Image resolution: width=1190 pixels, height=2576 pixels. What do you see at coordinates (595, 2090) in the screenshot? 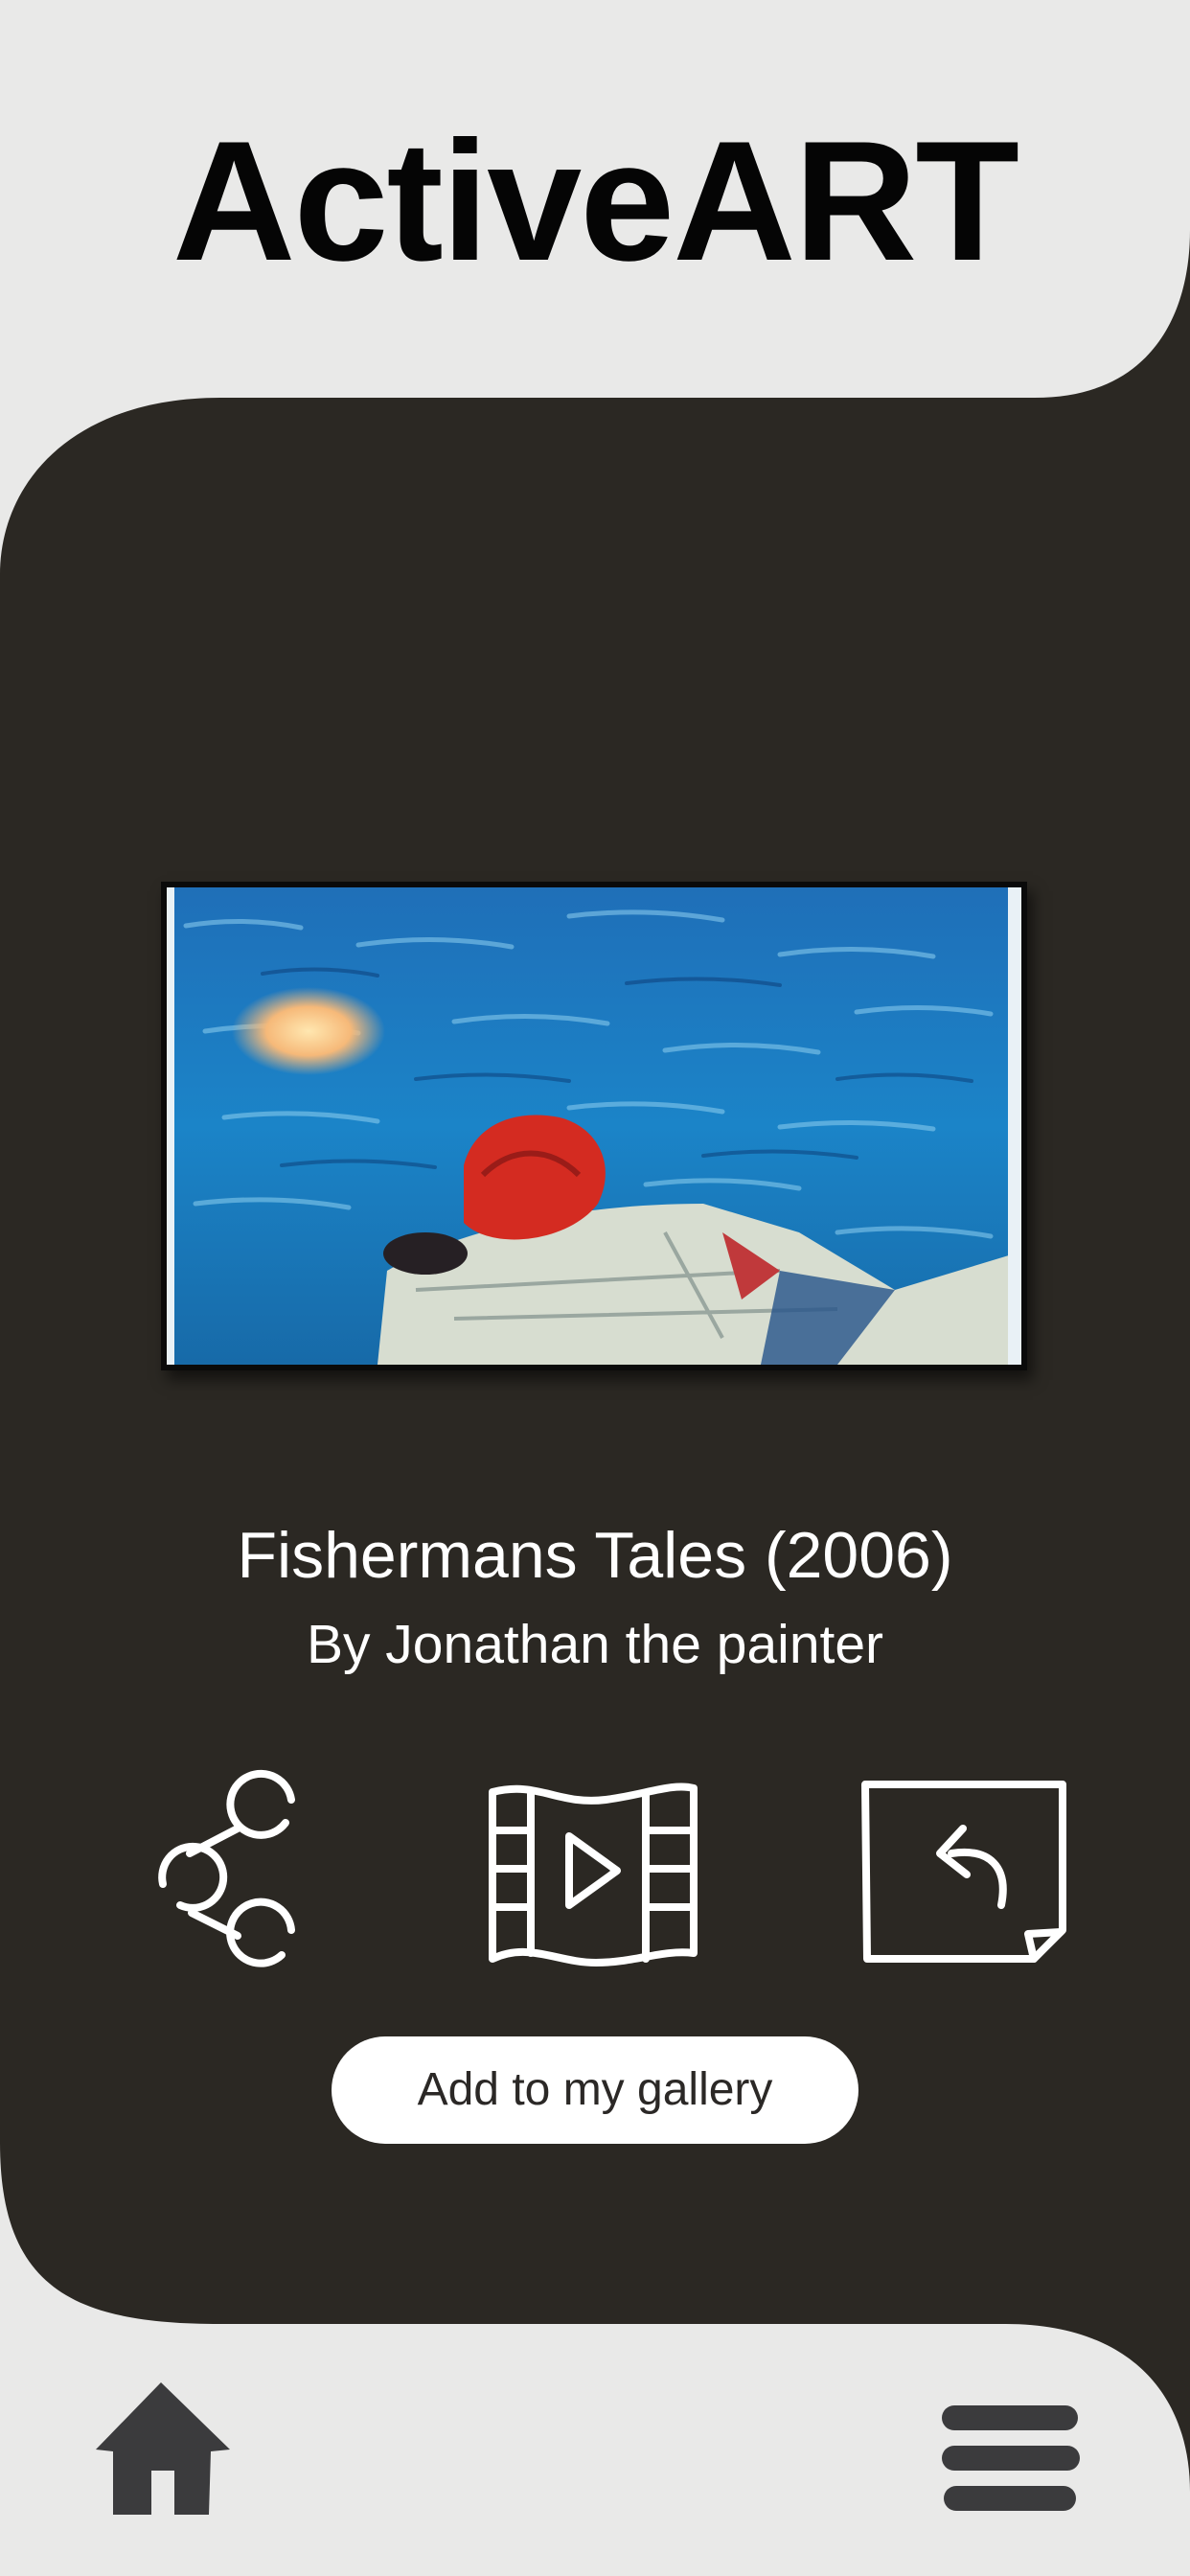
I see `add-to-gallery-button: Add to my gallery` at bounding box center [595, 2090].